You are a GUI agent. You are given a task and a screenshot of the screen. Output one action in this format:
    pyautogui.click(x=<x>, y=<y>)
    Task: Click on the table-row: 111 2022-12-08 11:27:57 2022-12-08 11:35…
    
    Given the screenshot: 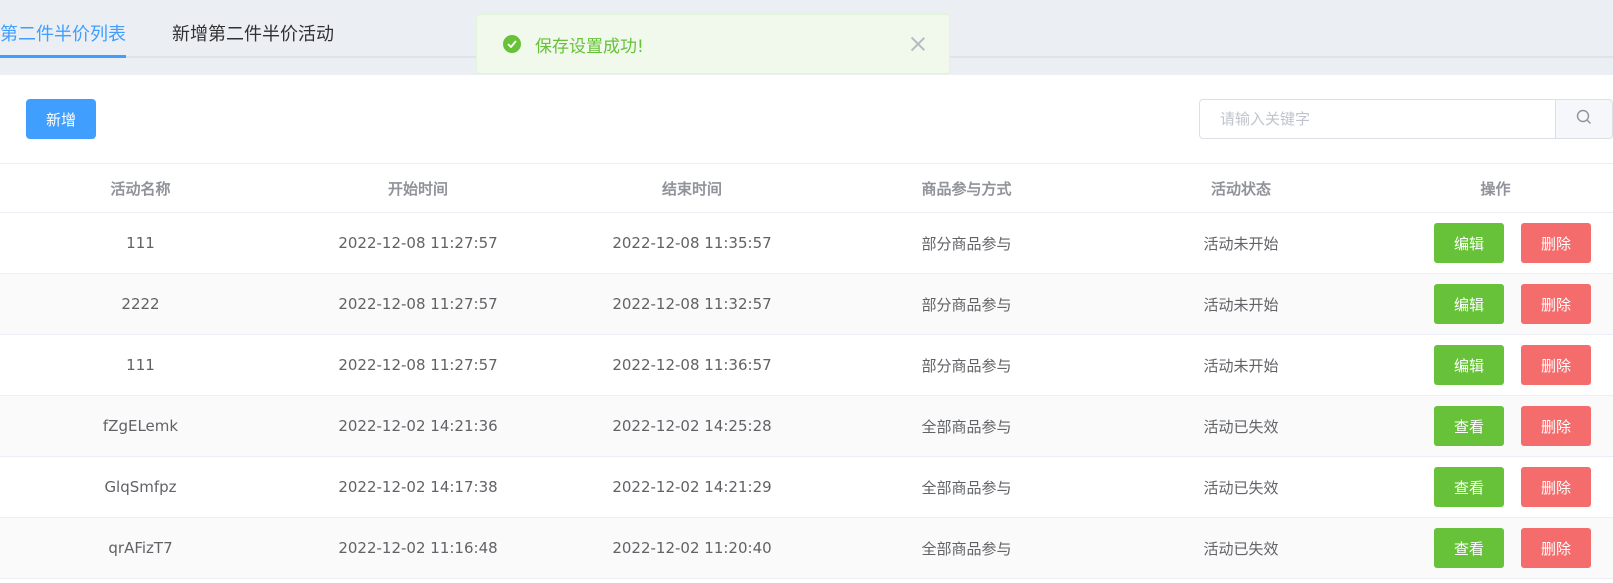 What is the action you would take?
    pyautogui.click(x=806, y=243)
    